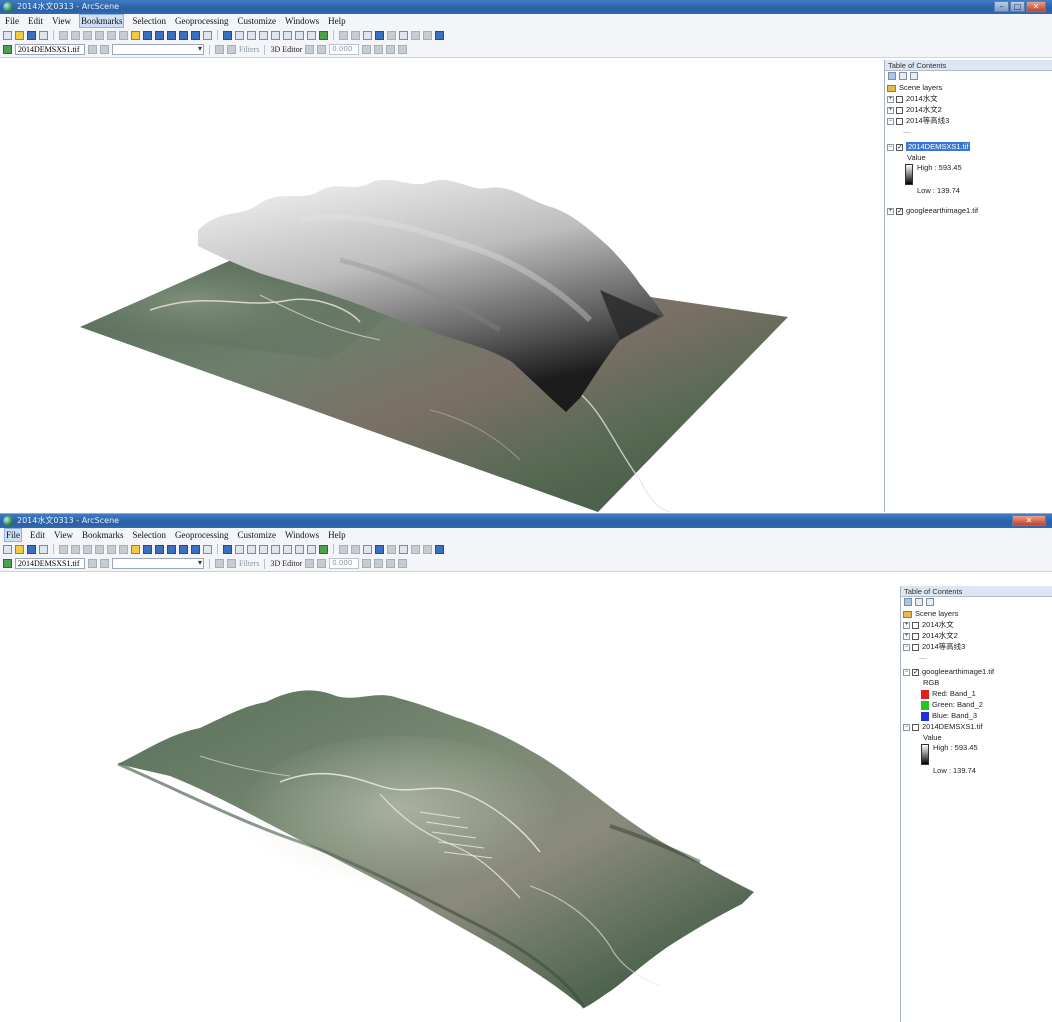 The image size is (1052, 1022). What do you see at coordinates (1001, 6) in the screenshot?
I see `minimize-button: –` at bounding box center [1001, 6].